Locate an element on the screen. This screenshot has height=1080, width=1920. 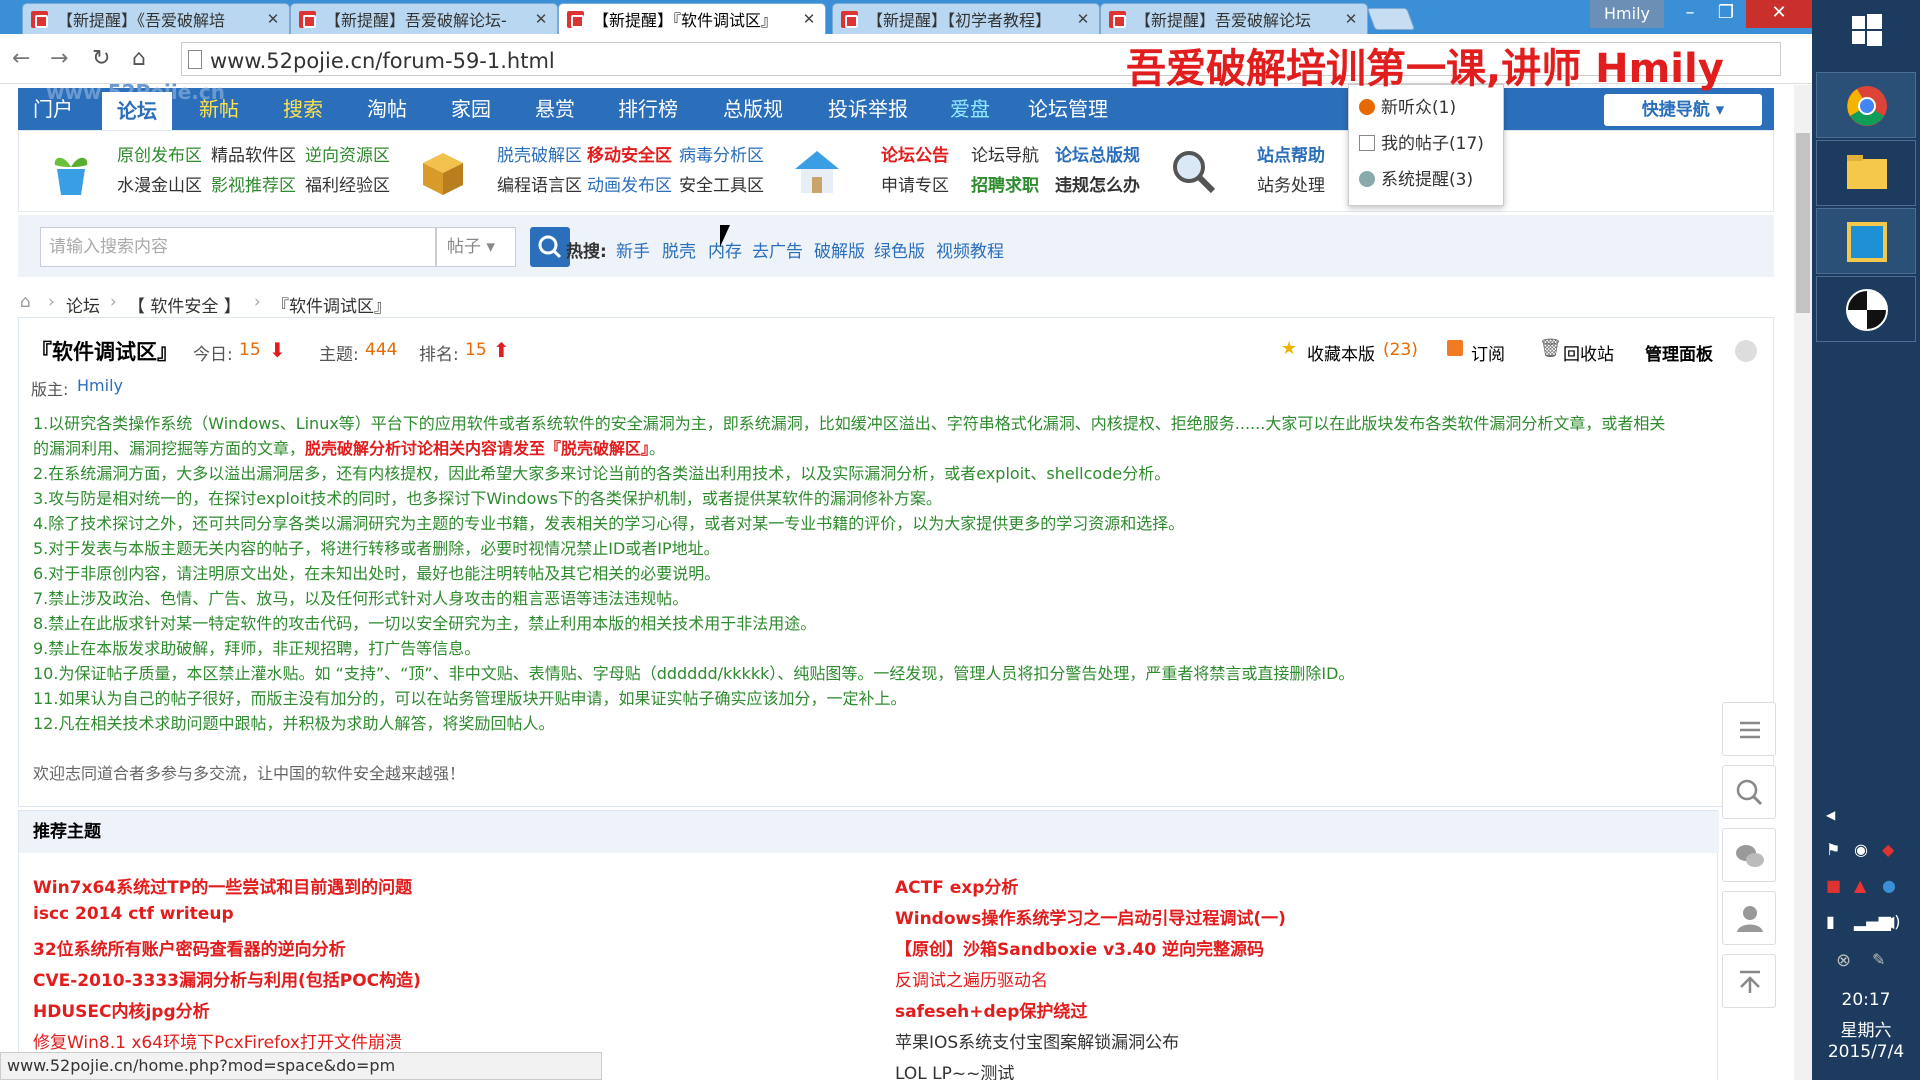
moderator-link: Hmily is located at coordinates (100, 385).